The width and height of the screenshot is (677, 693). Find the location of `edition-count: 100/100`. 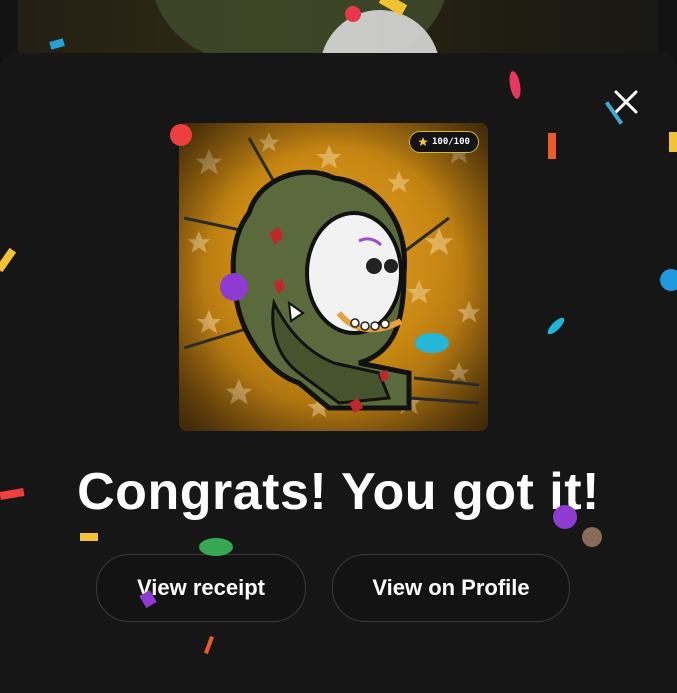

edition-count: 100/100 is located at coordinates (451, 142).